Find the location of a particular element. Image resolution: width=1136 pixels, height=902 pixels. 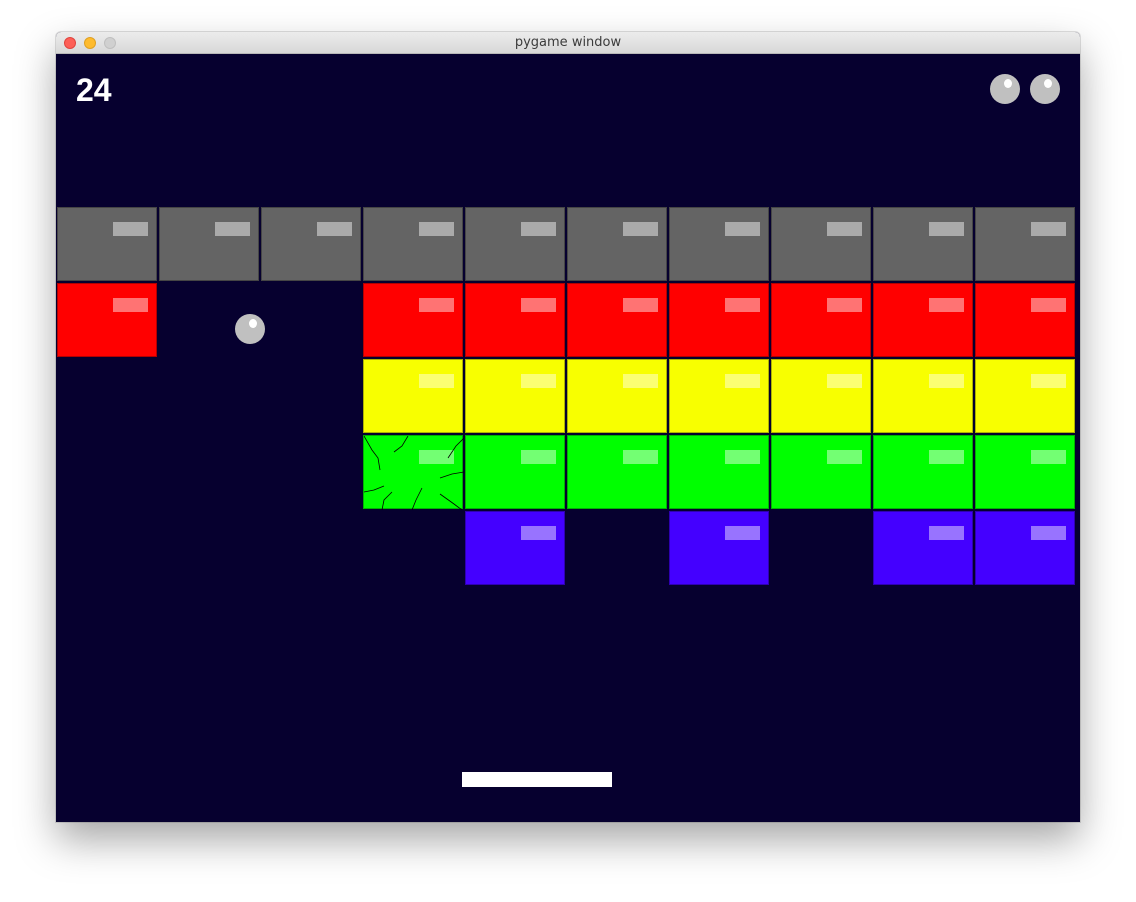

ball-shine is located at coordinates (253, 323).